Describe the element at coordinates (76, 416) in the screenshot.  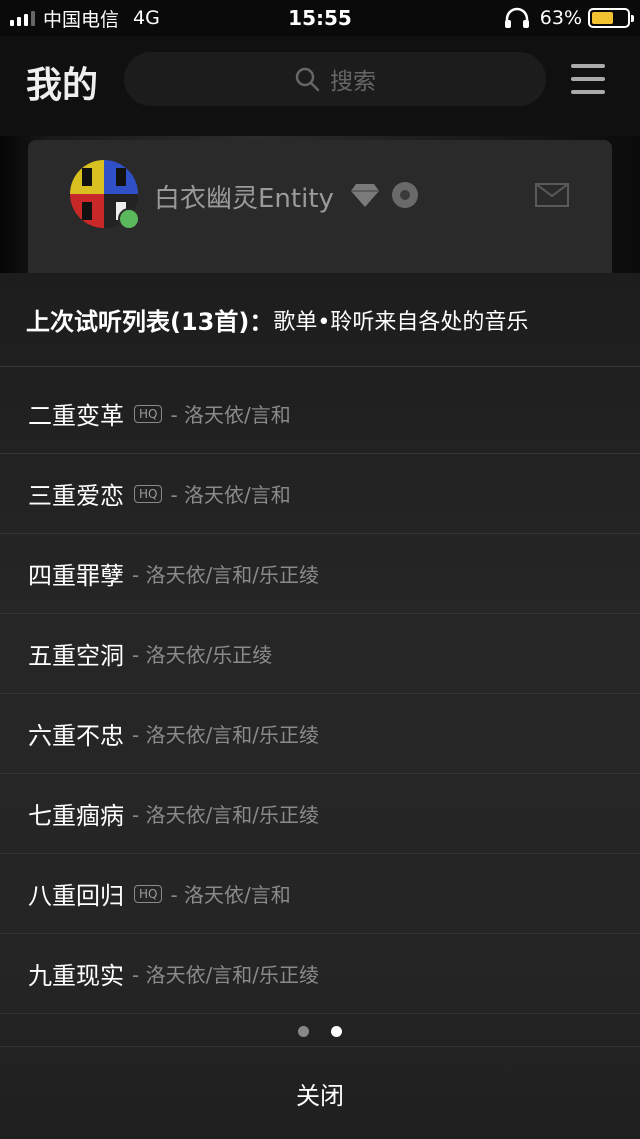
I see `song-title: 二重变革` at that location.